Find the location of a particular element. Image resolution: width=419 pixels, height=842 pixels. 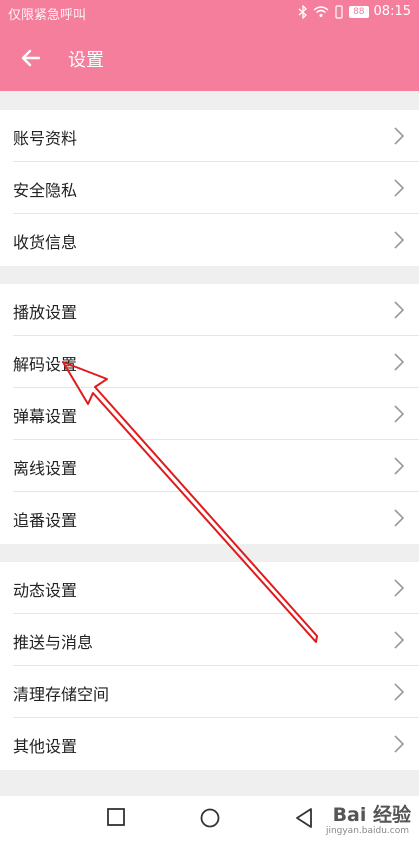

settings-item-other: 其他设置 is located at coordinates (209, 744).